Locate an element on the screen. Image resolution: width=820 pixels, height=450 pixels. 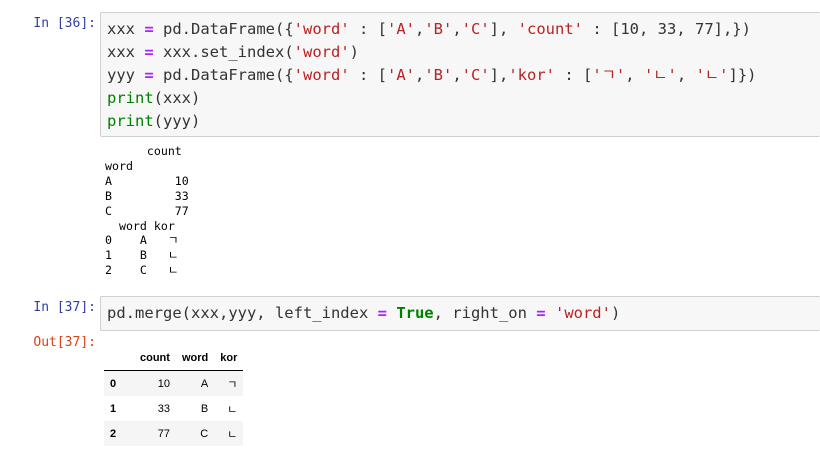
table-cell: ㄱ is located at coordinates (232, 384).